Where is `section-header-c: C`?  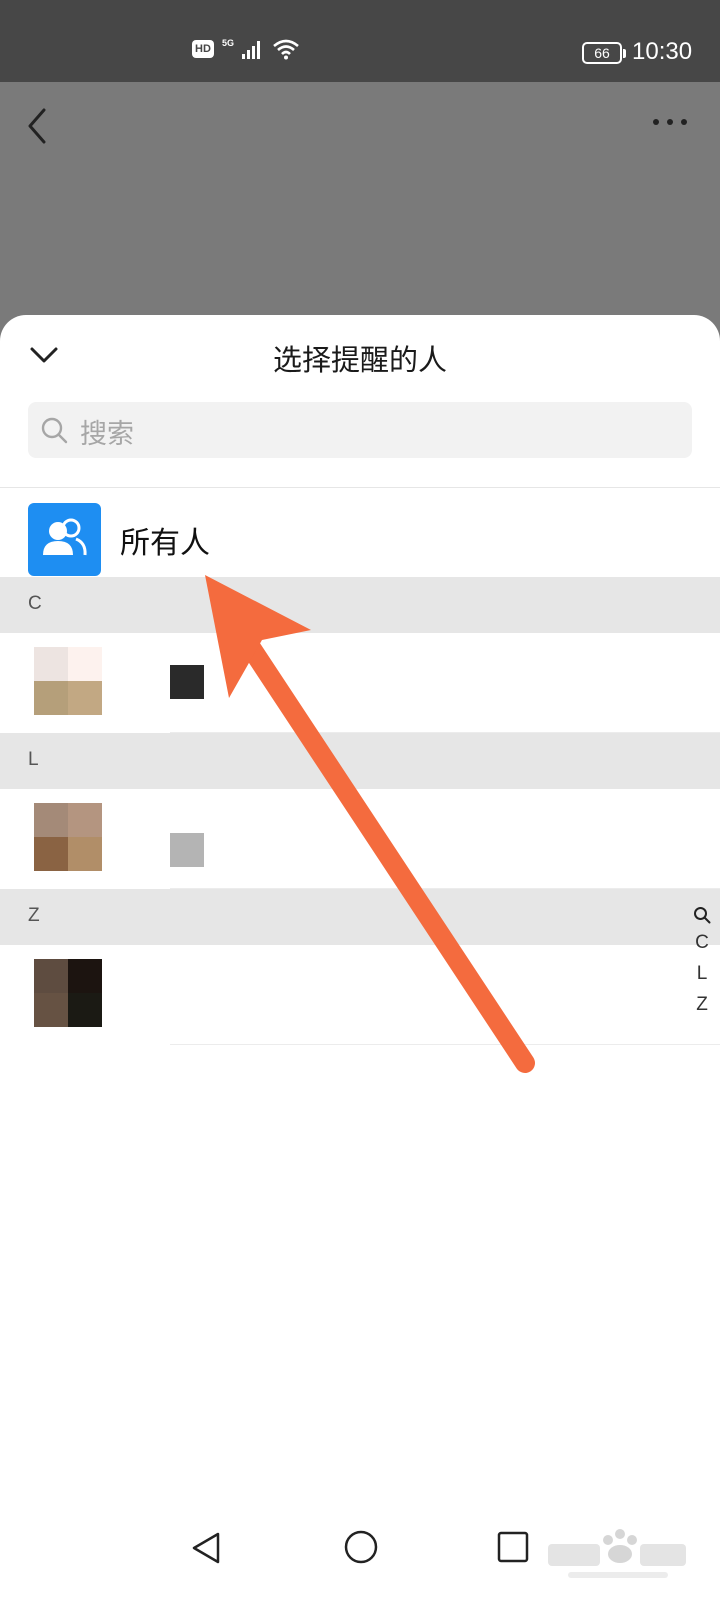
section-header-c: C is located at coordinates (360, 605).